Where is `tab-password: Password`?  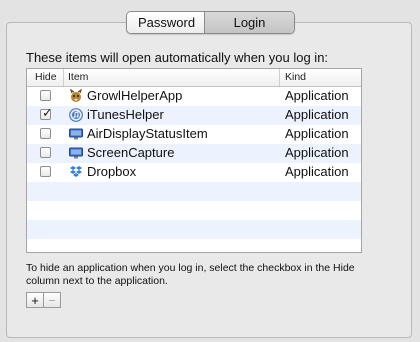
tab-password: Password is located at coordinates (166, 22).